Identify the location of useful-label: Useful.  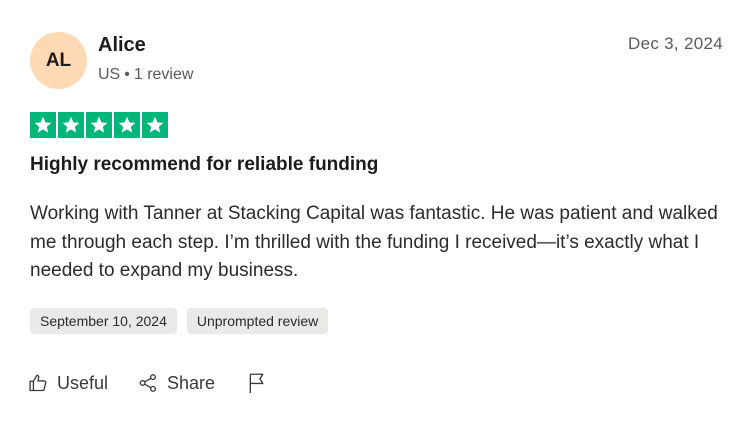
(83, 382).